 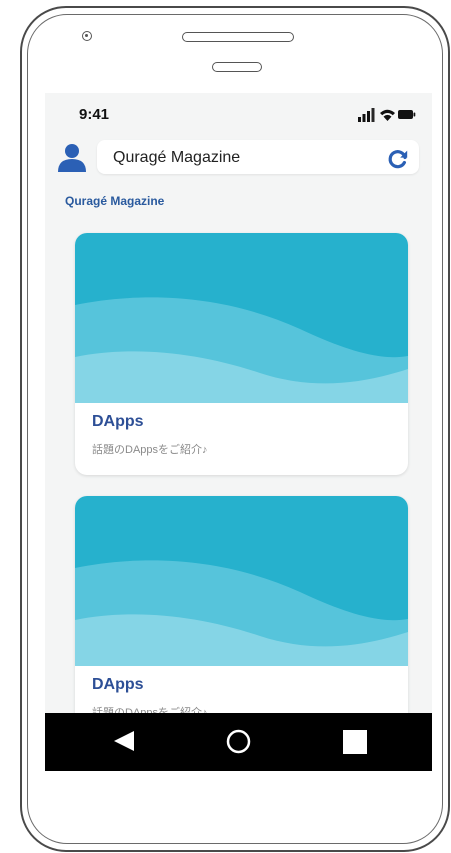 I want to click on search-text: Quragé Magazine, so click(x=177, y=157).